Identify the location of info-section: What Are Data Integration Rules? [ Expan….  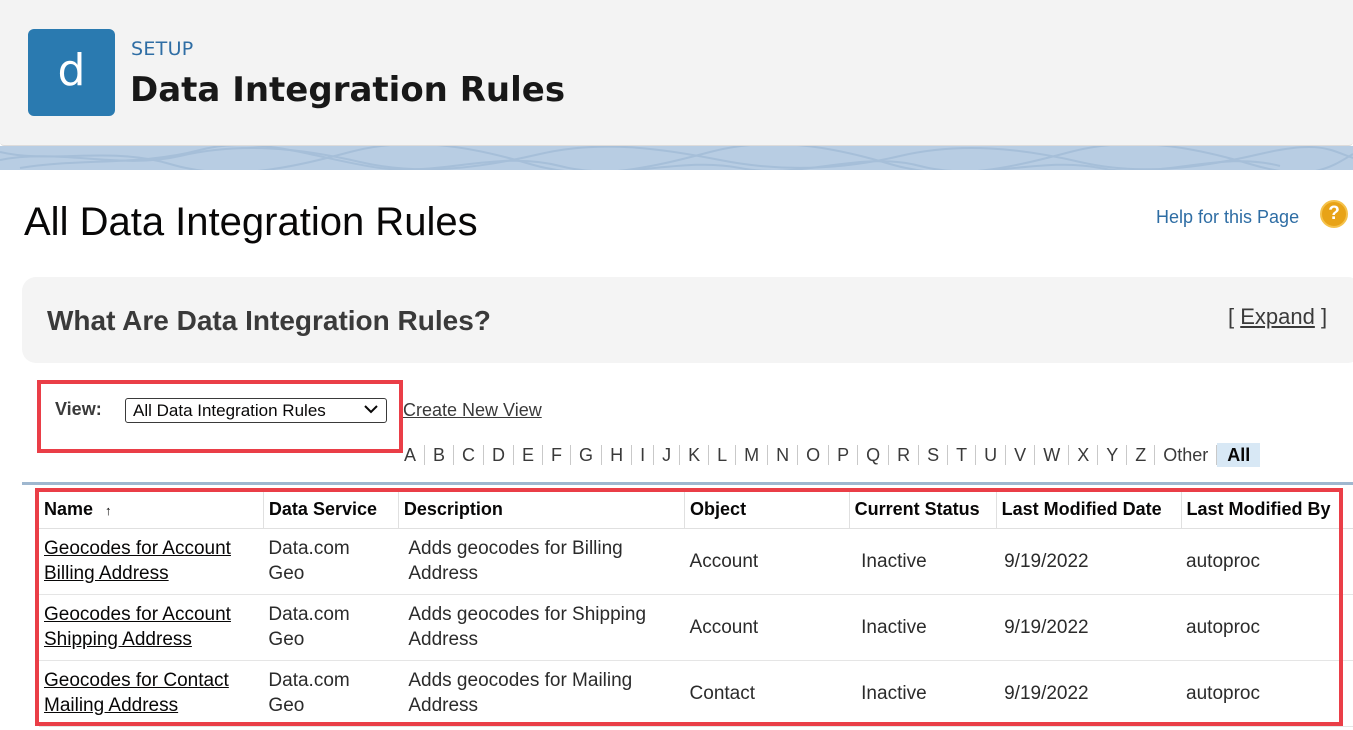
(687, 320).